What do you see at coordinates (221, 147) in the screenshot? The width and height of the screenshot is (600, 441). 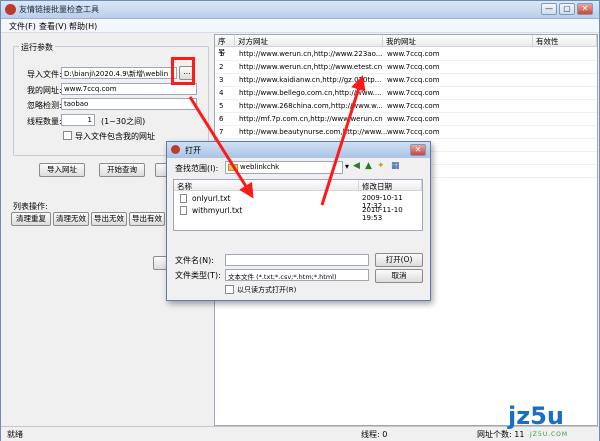 I see `arrow-to-file-list` at bounding box center [221, 147].